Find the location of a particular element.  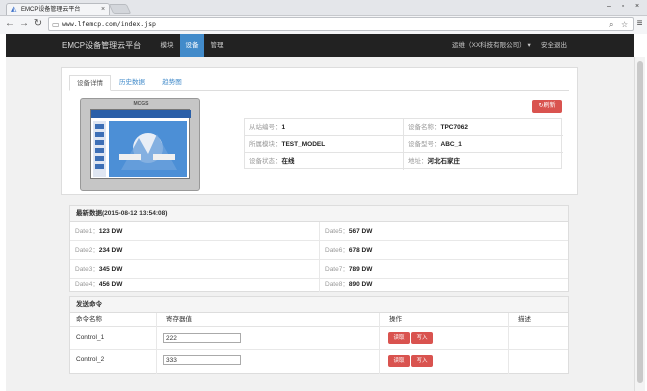

module-value: TEST_MODEL is located at coordinates (303, 144).